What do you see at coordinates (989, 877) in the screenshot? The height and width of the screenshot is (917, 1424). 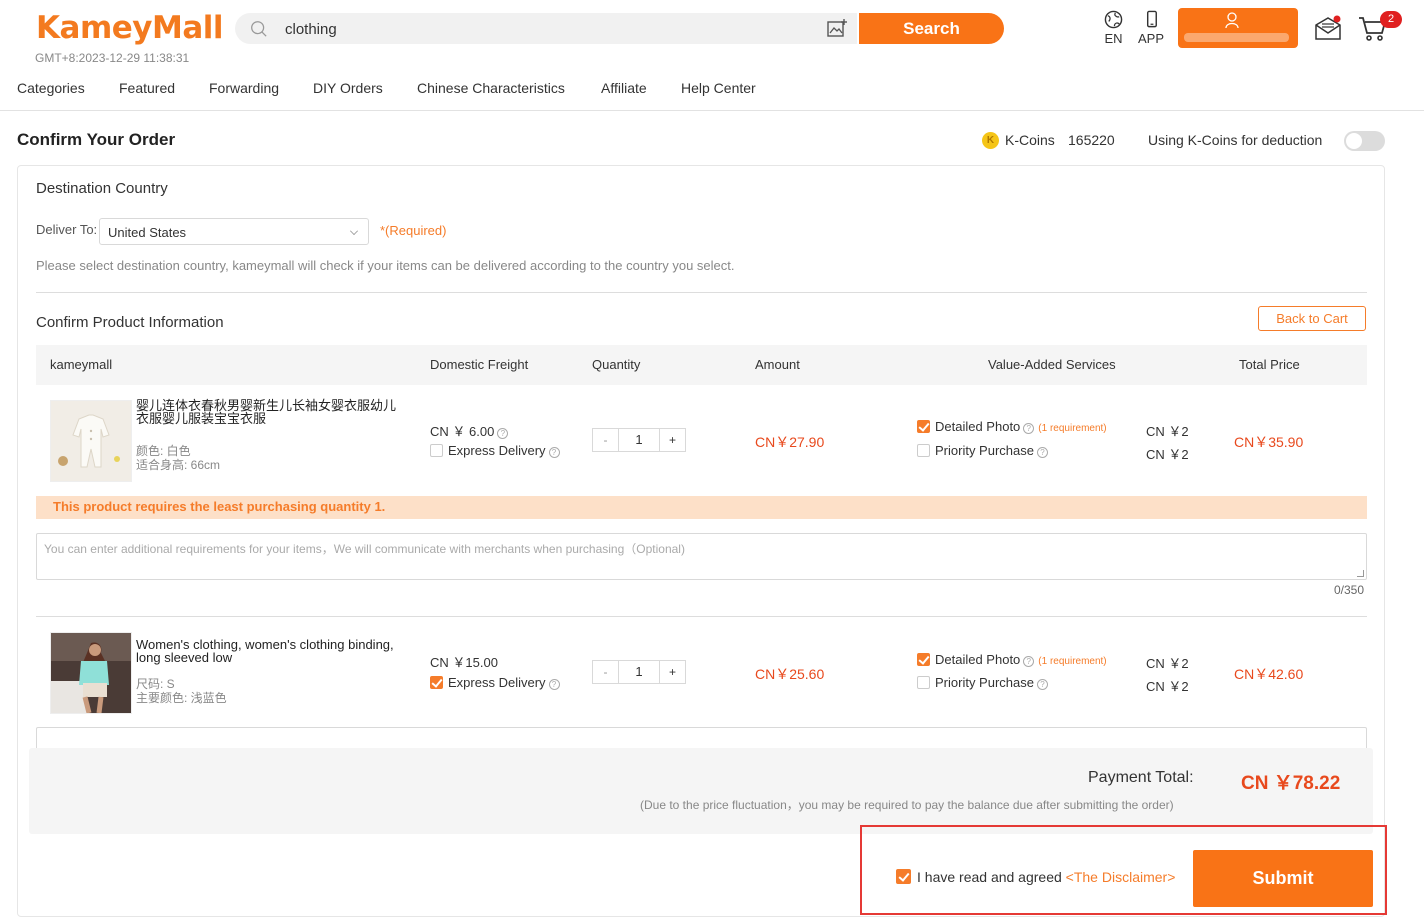 I see `agree-label: I have read and agreed` at bounding box center [989, 877].